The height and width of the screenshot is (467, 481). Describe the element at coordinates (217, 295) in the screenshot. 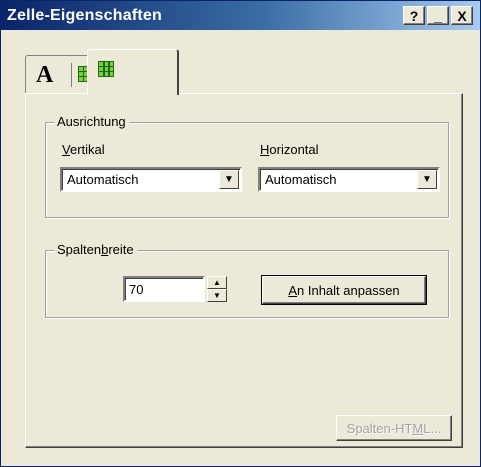

I see `spin-down-icon: ▼` at that location.